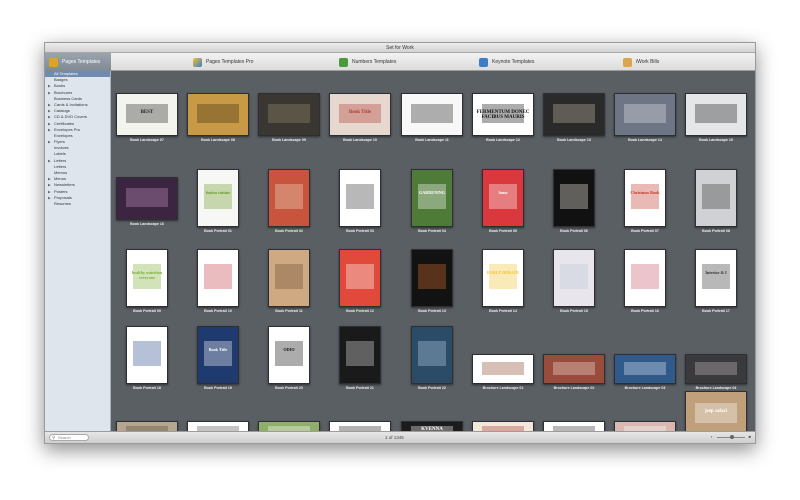 The width and height of the screenshot is (800, 500). Describe the element at coordinates (574, 140) in the screenshot. I see `thumbnail-label: Book Landscape 13` at that location.